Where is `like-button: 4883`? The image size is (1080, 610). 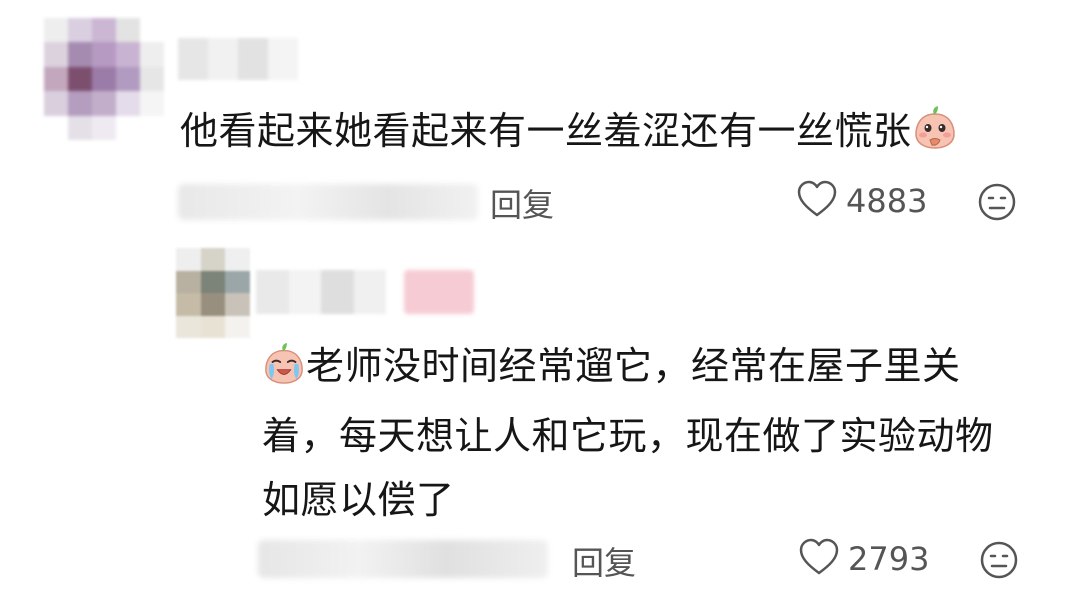
like-button: 4883 is located at coordinates (861, 201).